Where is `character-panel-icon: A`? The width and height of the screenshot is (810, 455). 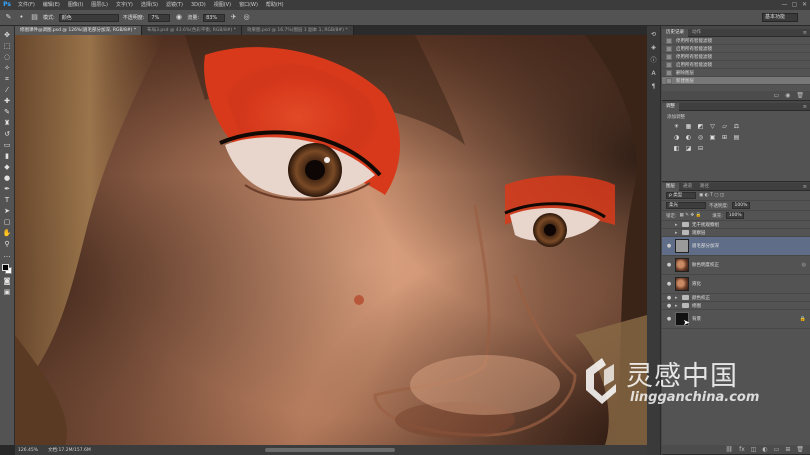
character-panel-icon: A is located at coordinates (654, 74).